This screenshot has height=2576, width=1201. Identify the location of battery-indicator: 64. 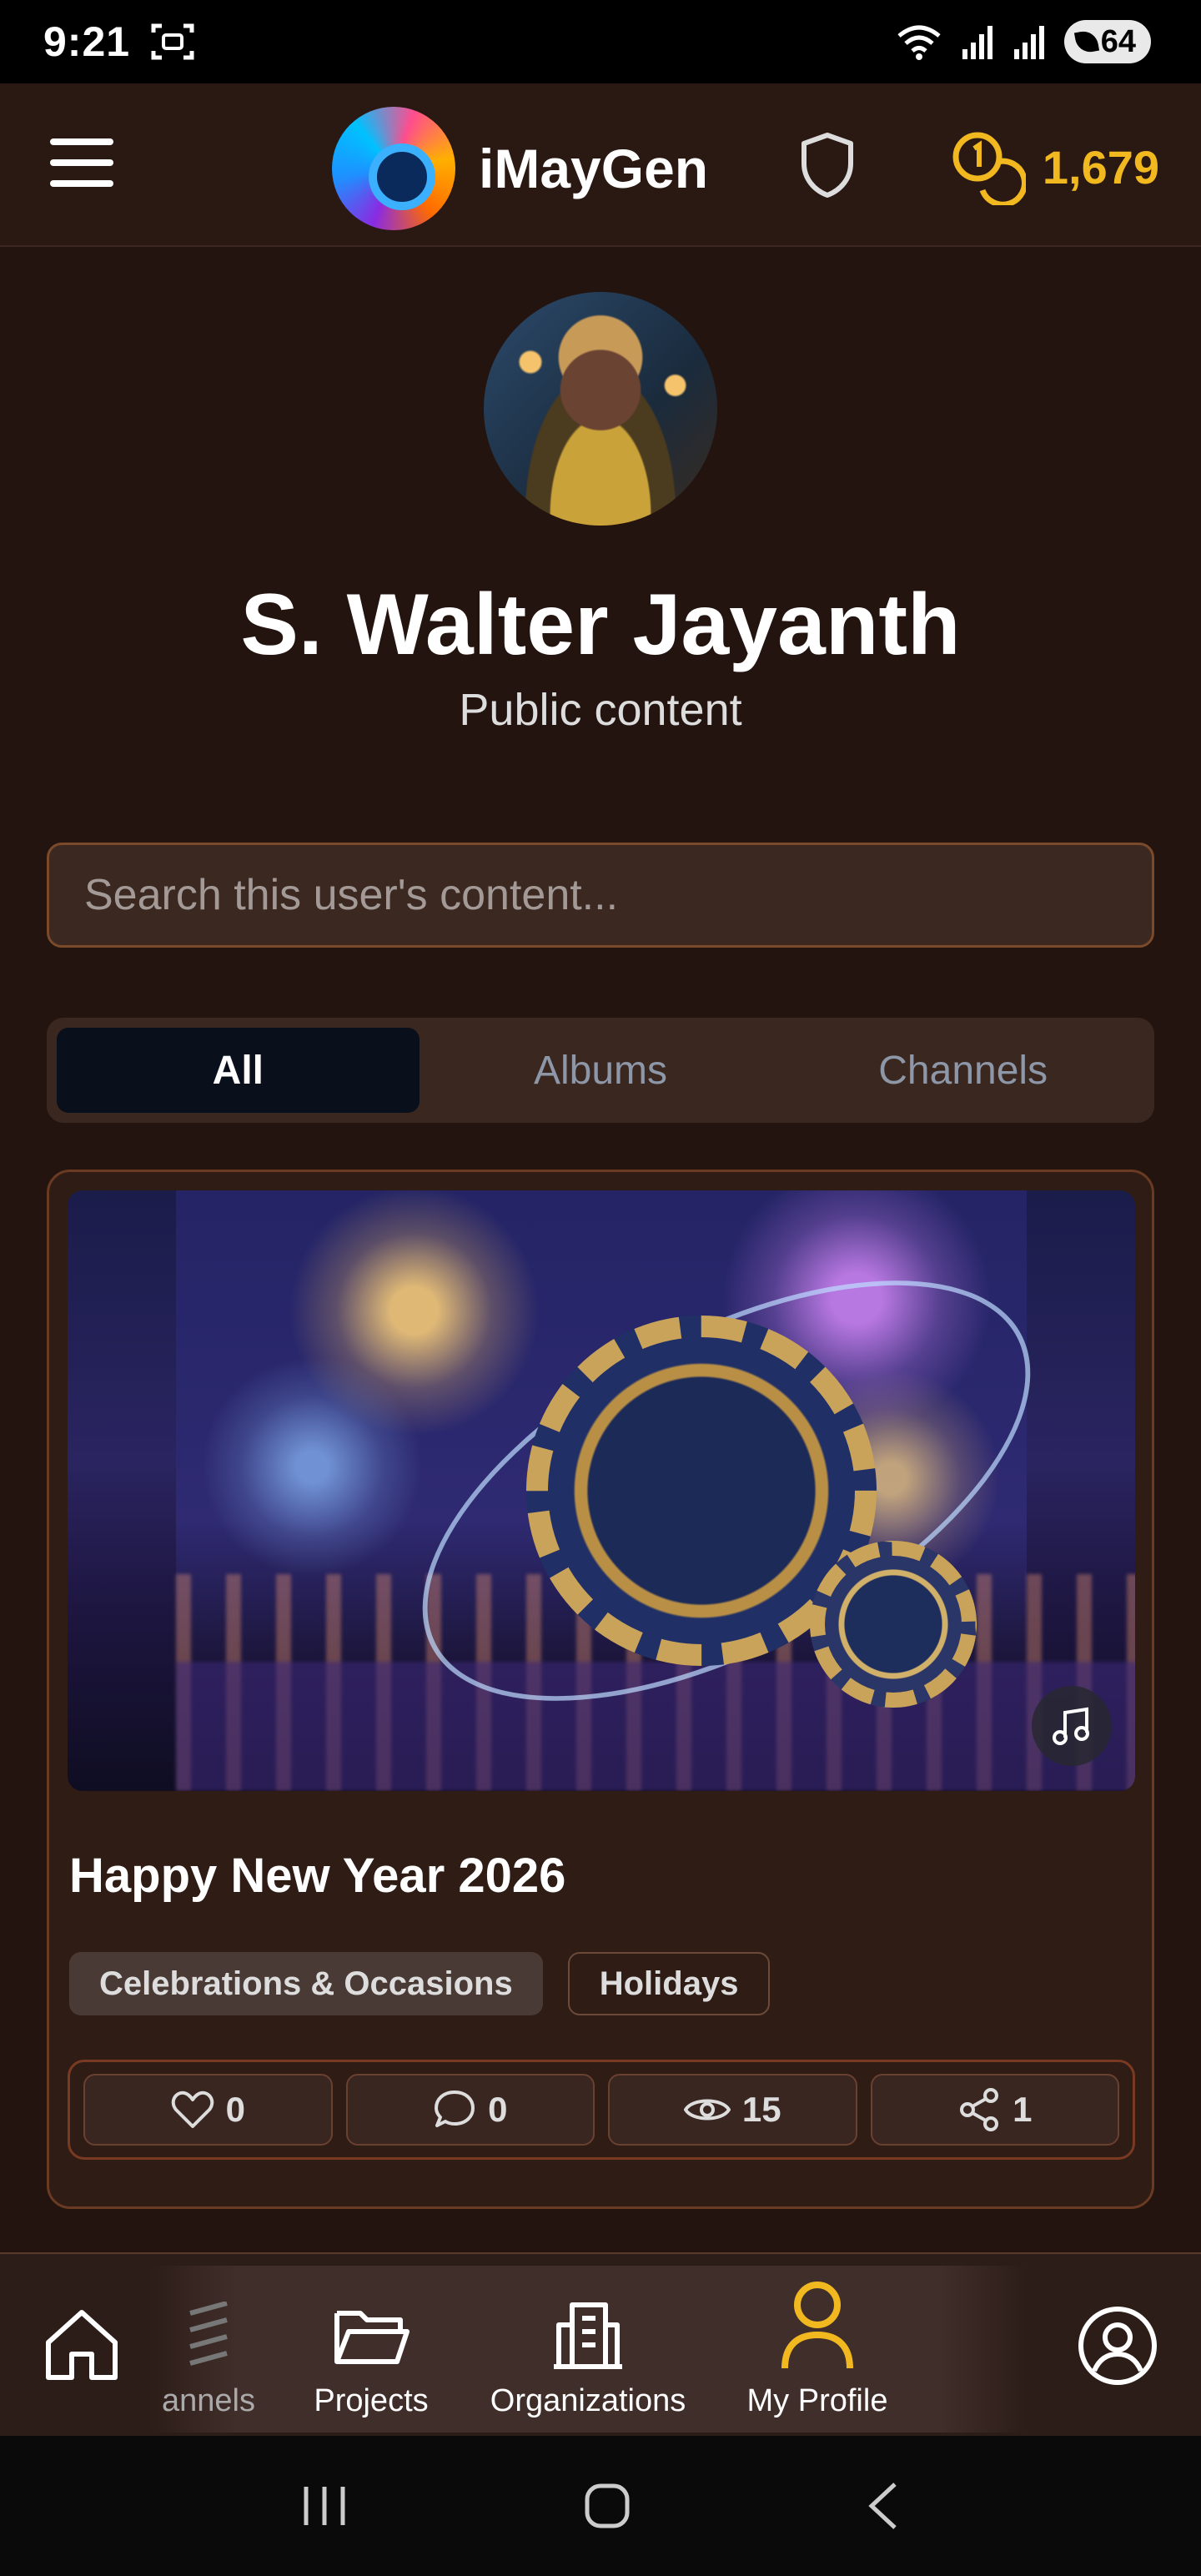
(1107, 41).